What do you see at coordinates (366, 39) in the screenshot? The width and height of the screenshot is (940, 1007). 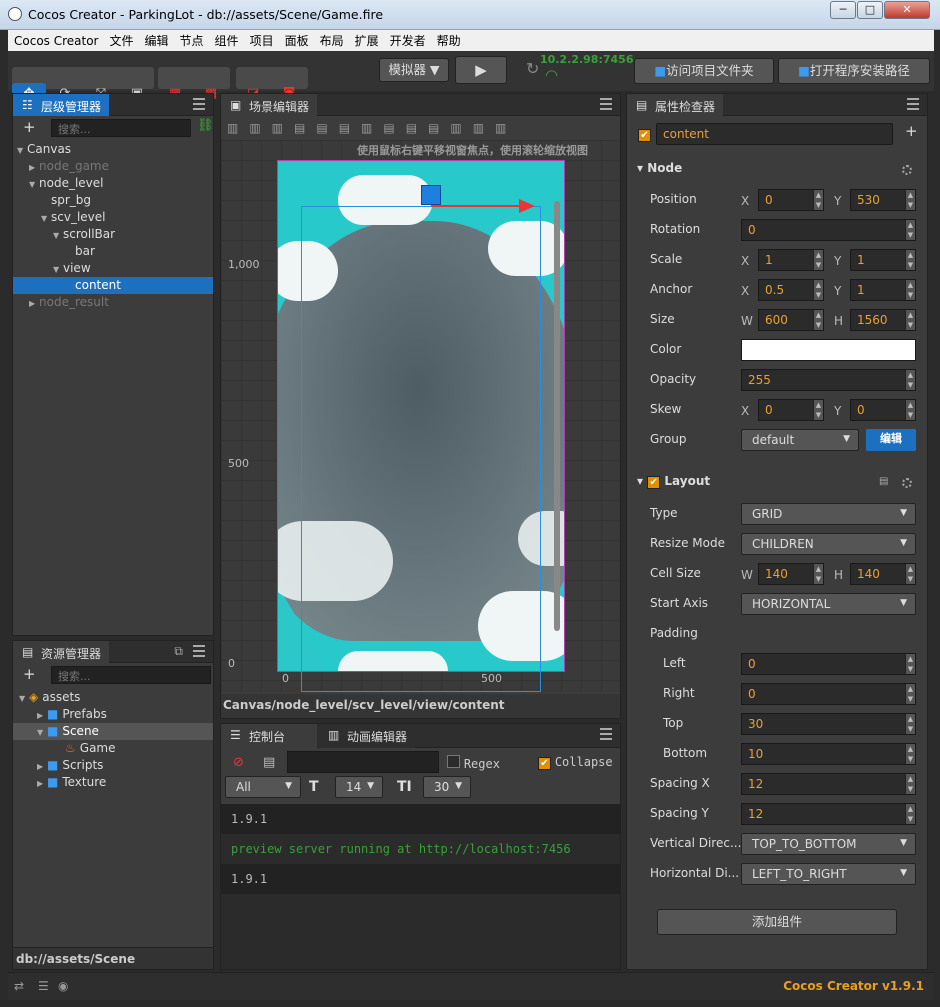 I see `menu-extension: 扩展` at bounding box center [366, 39].